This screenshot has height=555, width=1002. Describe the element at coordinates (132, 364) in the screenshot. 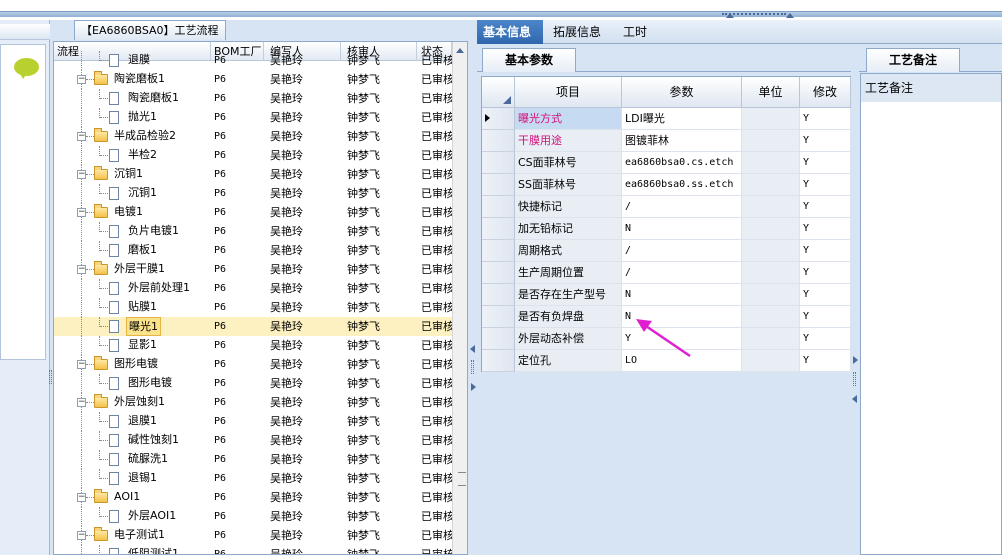

I see `tree-node: − 图形电镀` at that location.